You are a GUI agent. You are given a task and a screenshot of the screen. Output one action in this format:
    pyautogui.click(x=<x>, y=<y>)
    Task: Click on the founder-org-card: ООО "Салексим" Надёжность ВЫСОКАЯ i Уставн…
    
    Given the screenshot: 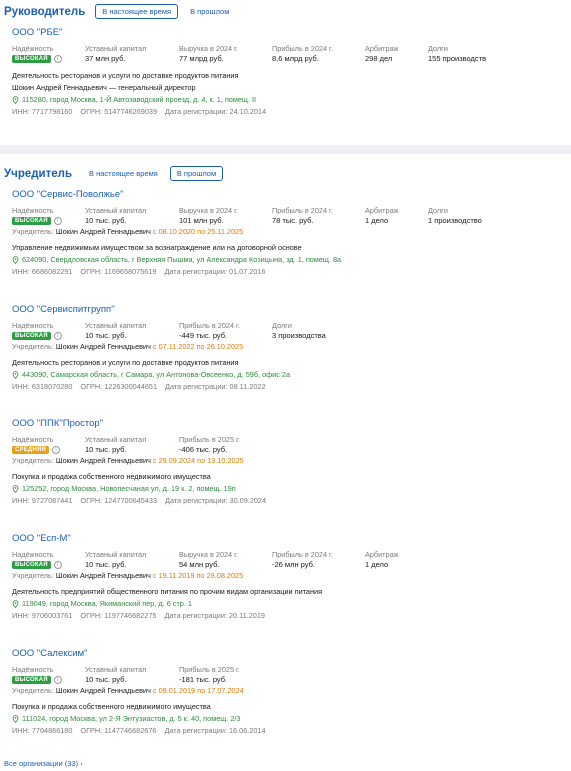 What is the action you would take?
    pyautogui.click(x=282, y=693)
    